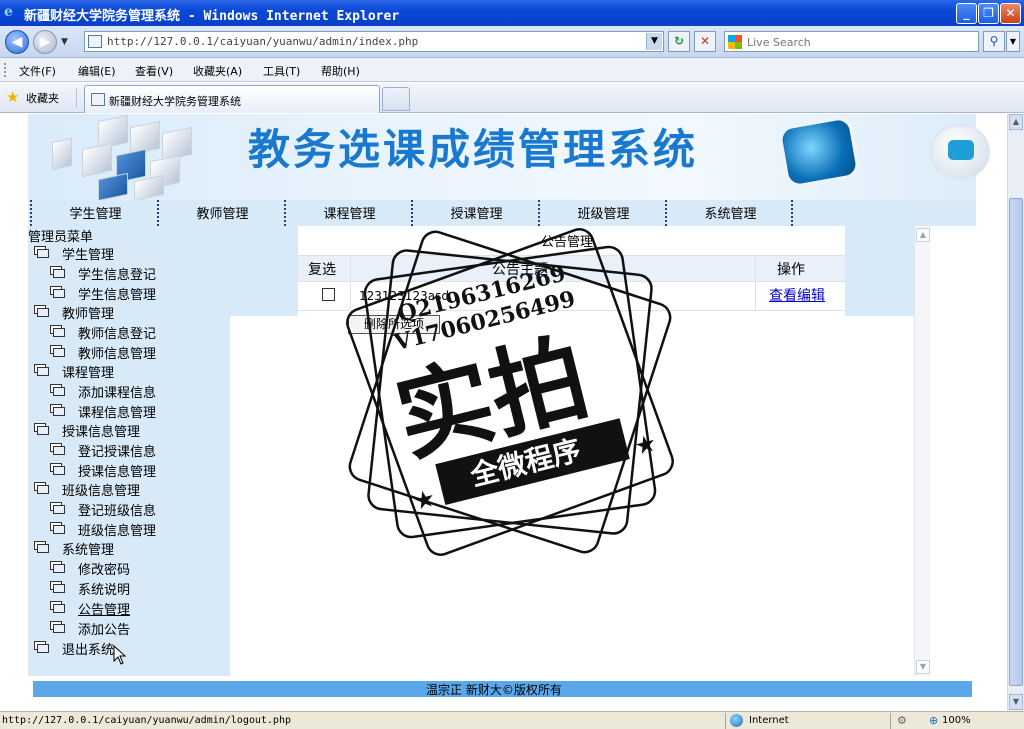 This screenshot has height=729, width=1024. Describe the element at coordinates (956, 720) in the screenshot. I see `zoom-level: 100%` at that location.